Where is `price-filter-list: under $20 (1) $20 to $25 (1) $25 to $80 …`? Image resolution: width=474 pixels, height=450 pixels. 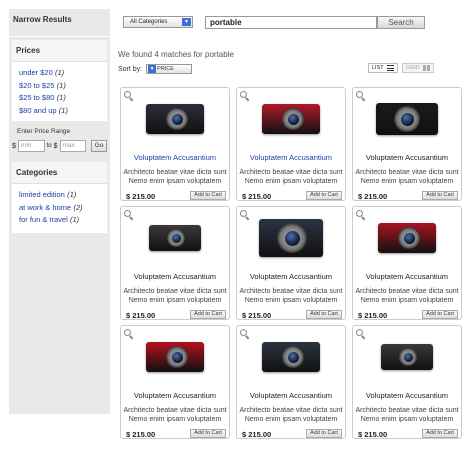
price-filter-list: under $20 (1) $20 to $25 (1) $25 to $80 … is located at coordinates (59, 91).